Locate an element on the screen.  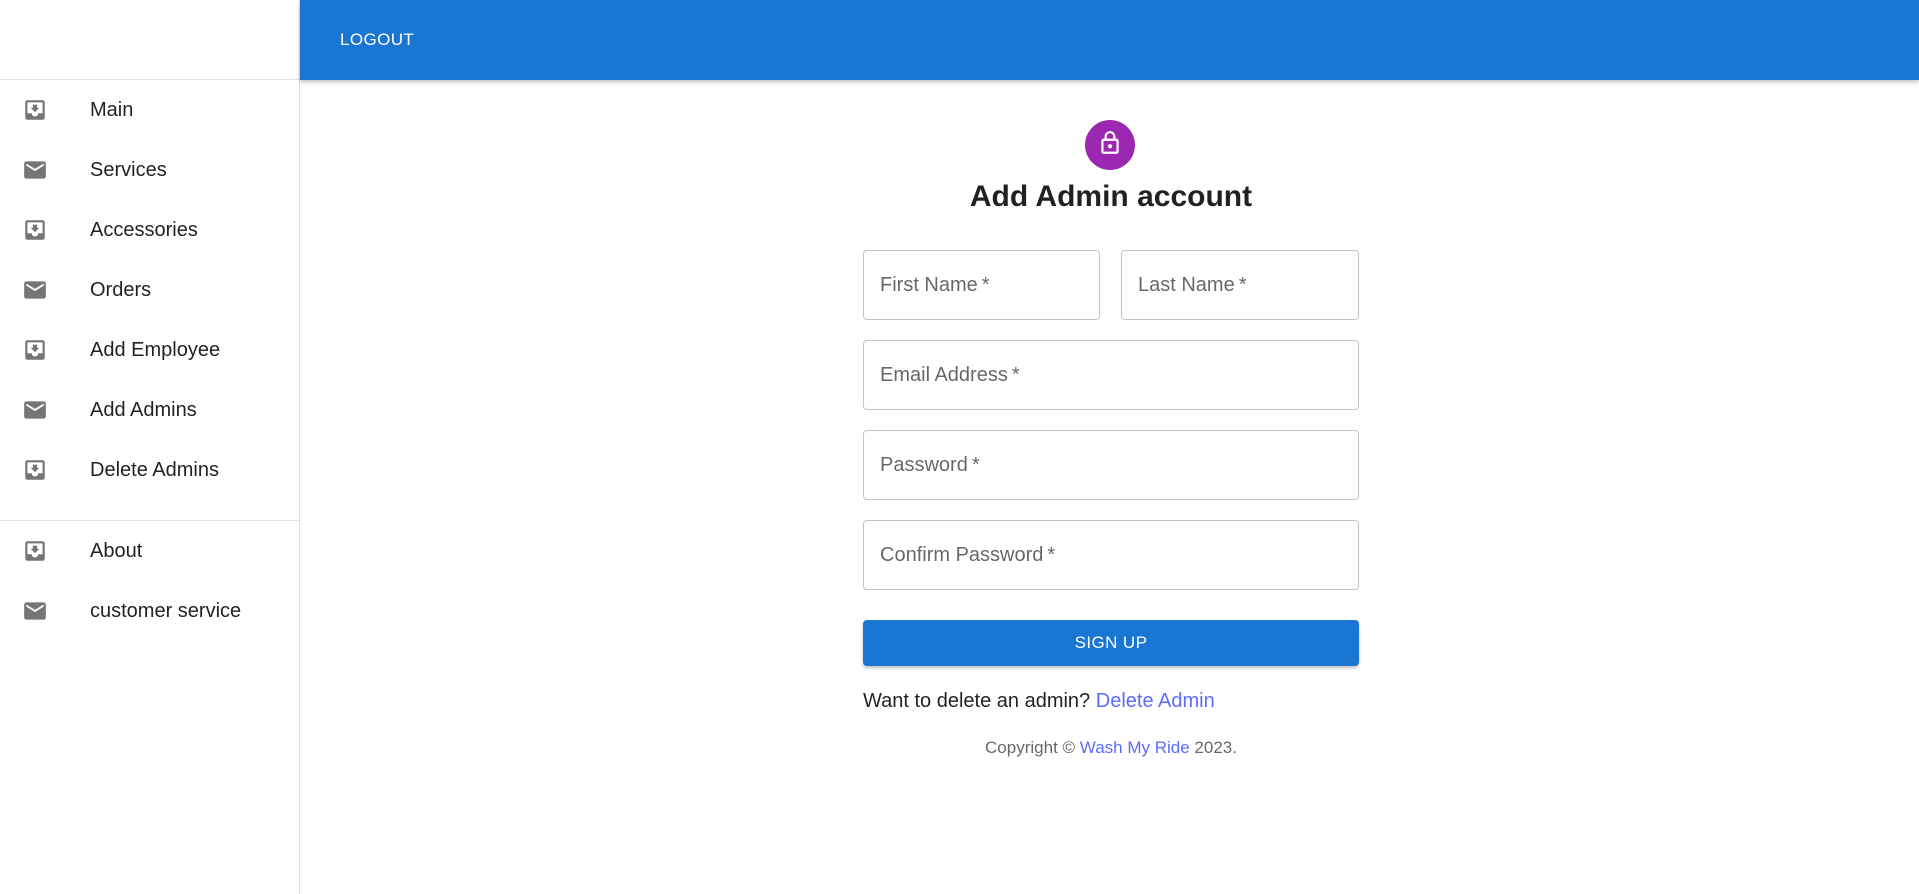
sidebar-item-add-employee: Add Employee is located at coordinates (149, 350).